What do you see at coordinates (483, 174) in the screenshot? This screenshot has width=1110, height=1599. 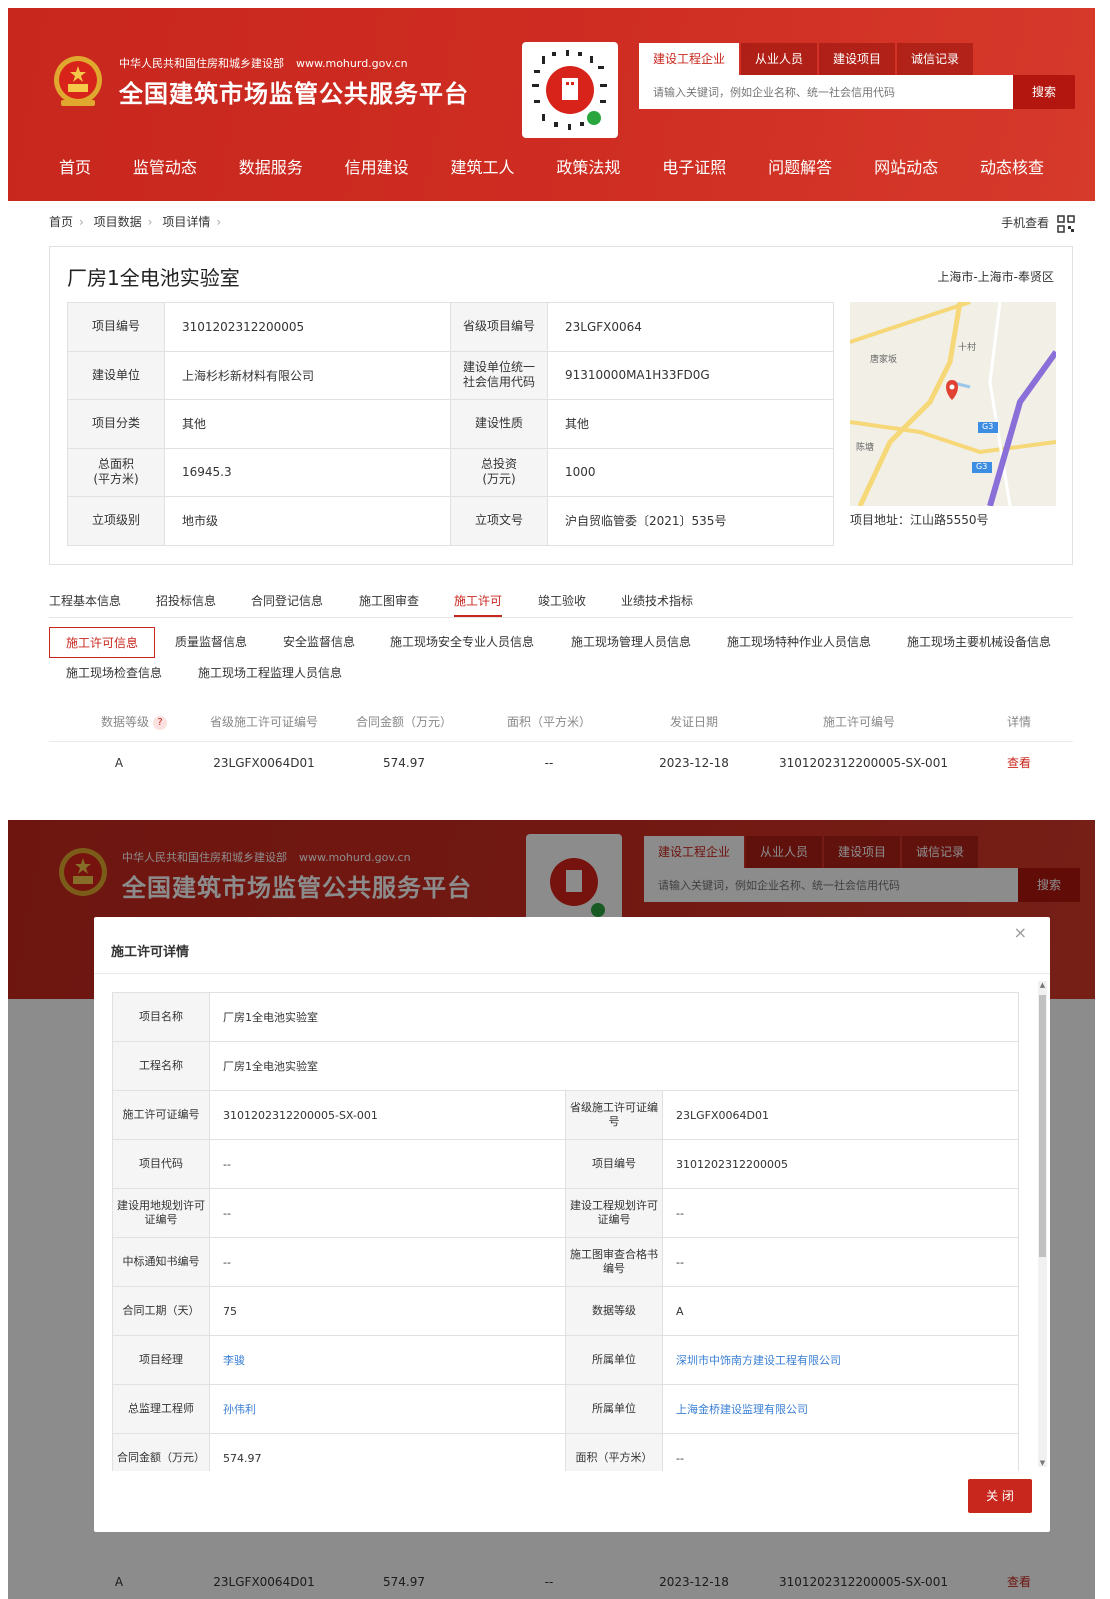 I see `nav-workers: 建筑工人` at bounding box center [483, 174].